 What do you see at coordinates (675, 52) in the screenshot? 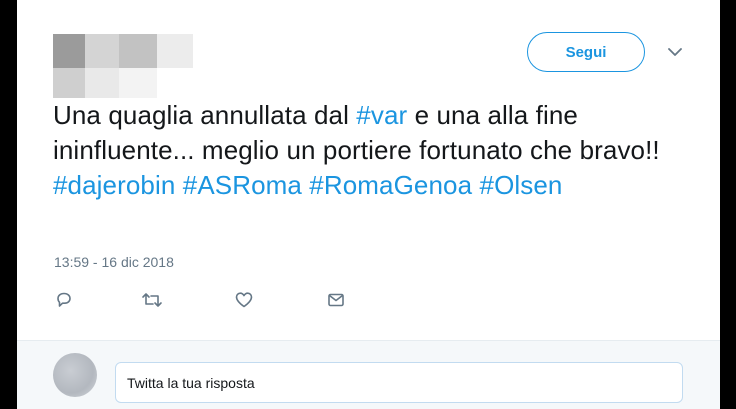
I see `chevron-down-icon` at bounding box center [675, 52].